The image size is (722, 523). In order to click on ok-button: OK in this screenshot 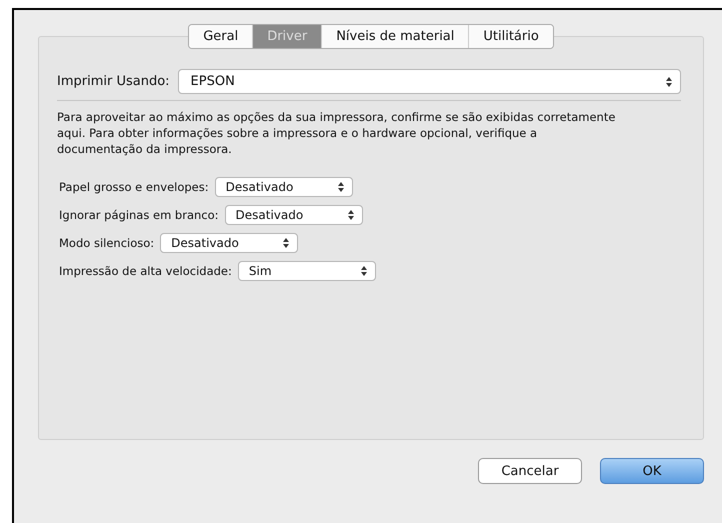, I will do `click(652, 471)`.